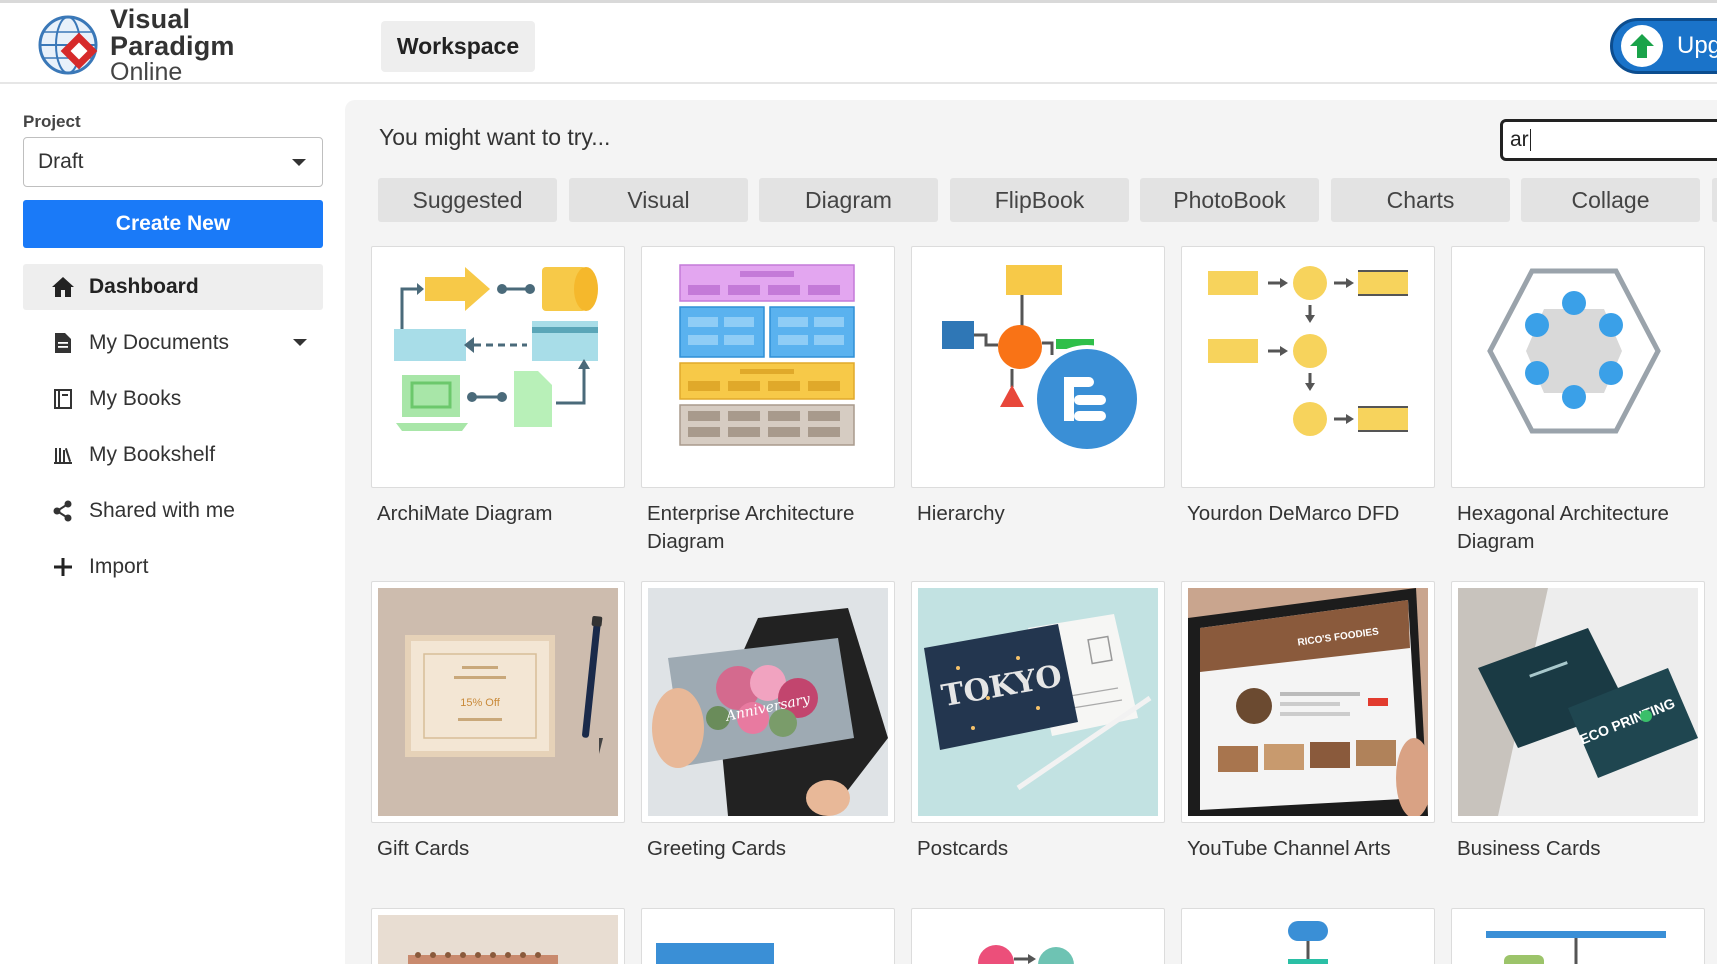  I want to click on visual-paradigm-logo: Visual Paradigm Online, so click(178, 44).